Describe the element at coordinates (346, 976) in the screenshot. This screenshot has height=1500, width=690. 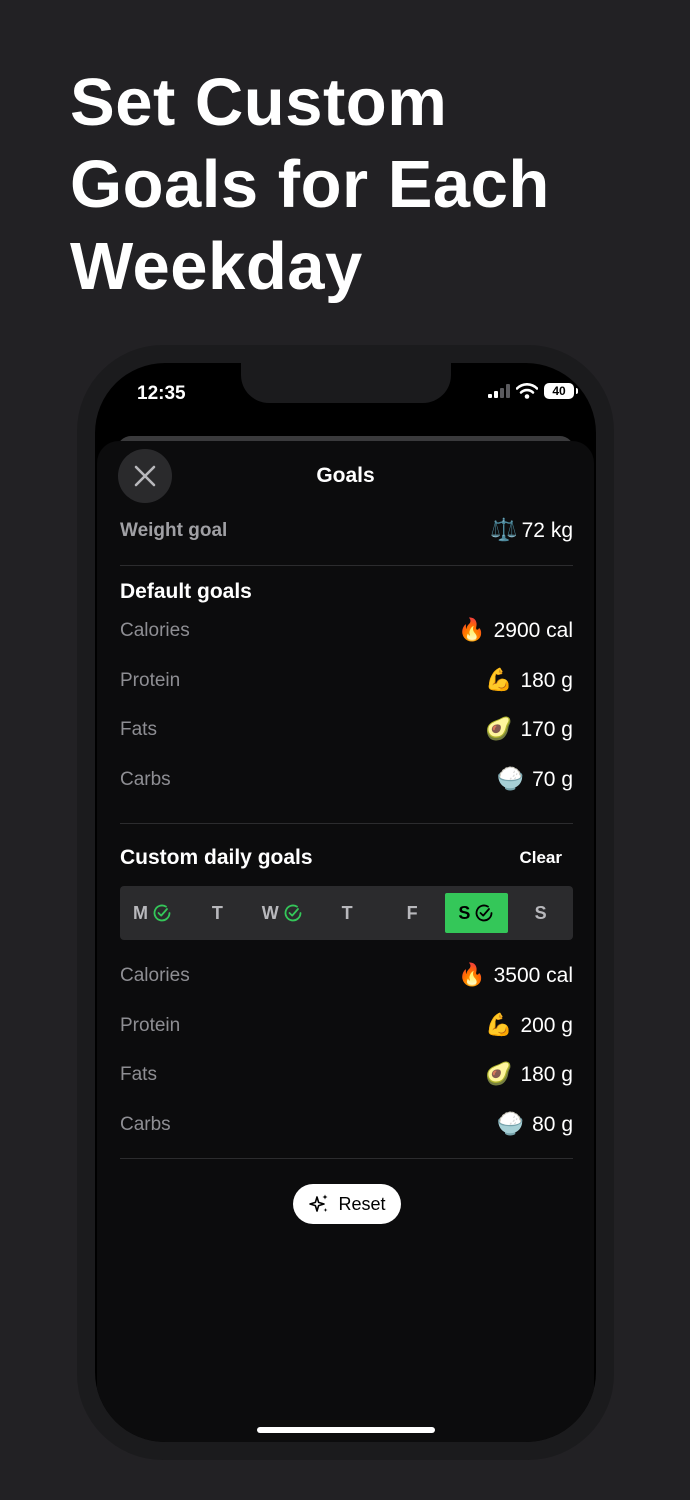
I see `custom-calories-row: Calories 🔥 3500 cal` at that location.